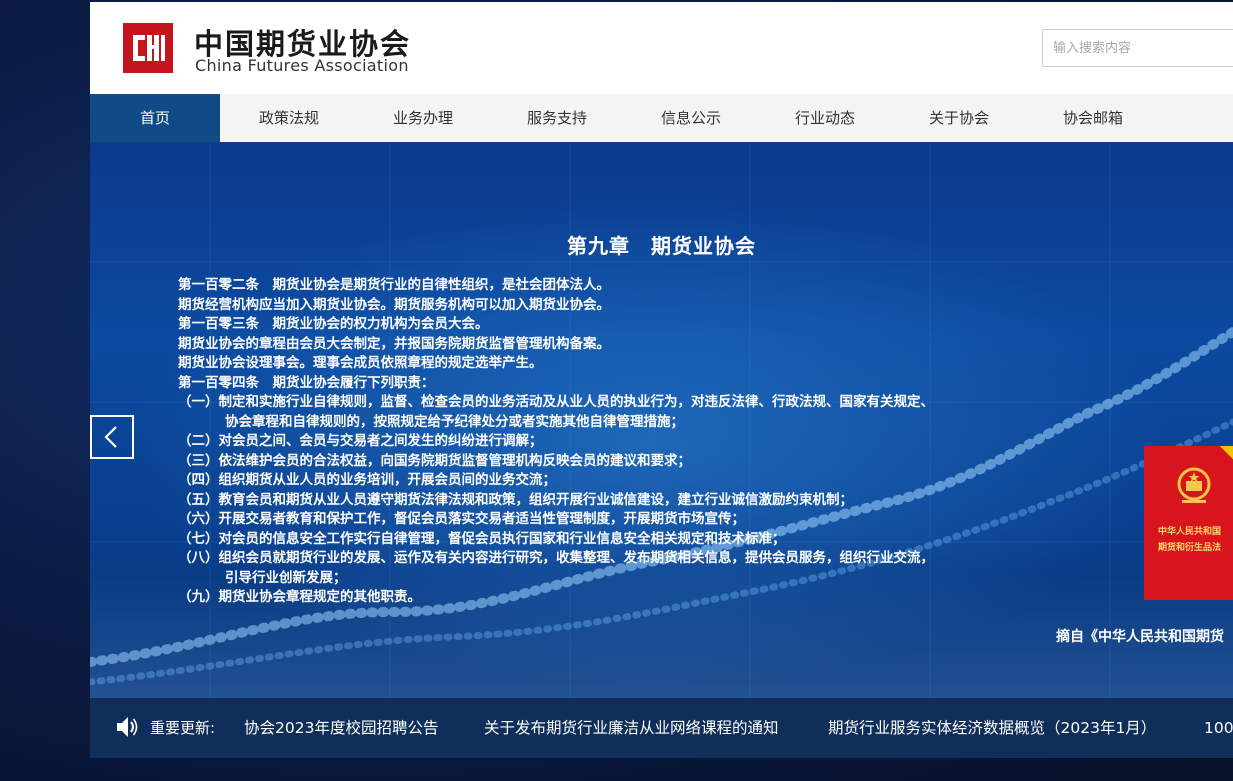 Image resolution: width=1233 pixels, height=781 pixels. Describe the element at coordinates (394, 304) in the screenshot. I see `law-line: 期货经营机构应当加入期货业协会。期货服务机构可以加入期货业协会。` at that location.